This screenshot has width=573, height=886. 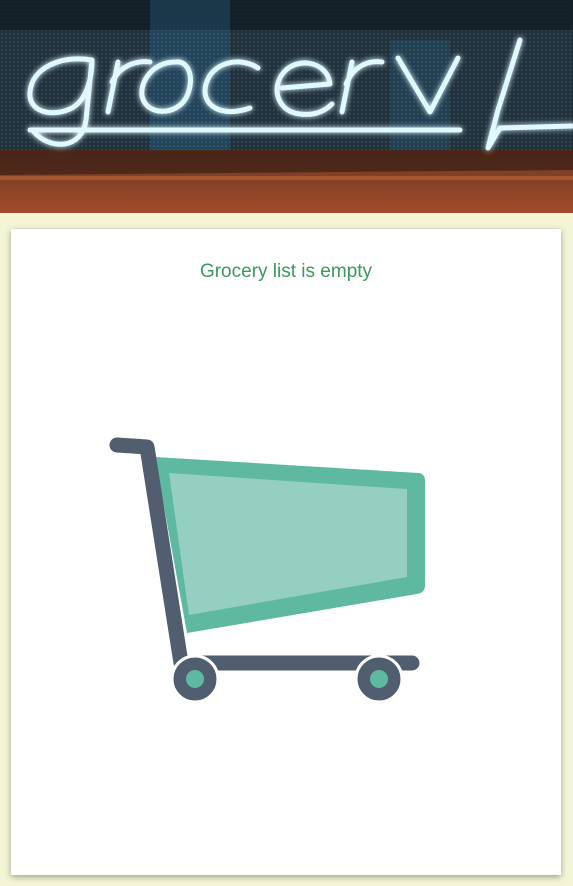 I want to click on empty-list-message: Grocery list is empty, so click(x=286, y=271).